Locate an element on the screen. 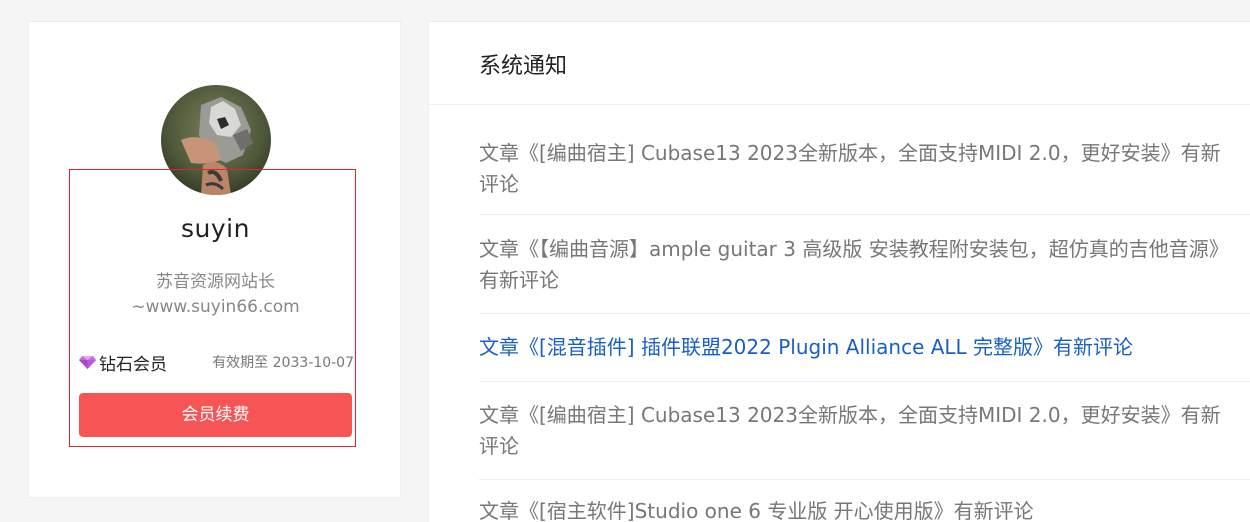 The height and width of the screenshot is (522, 1250). member-expiry: 有效期至 2033-10-07 is located at coordinates (283, 363).